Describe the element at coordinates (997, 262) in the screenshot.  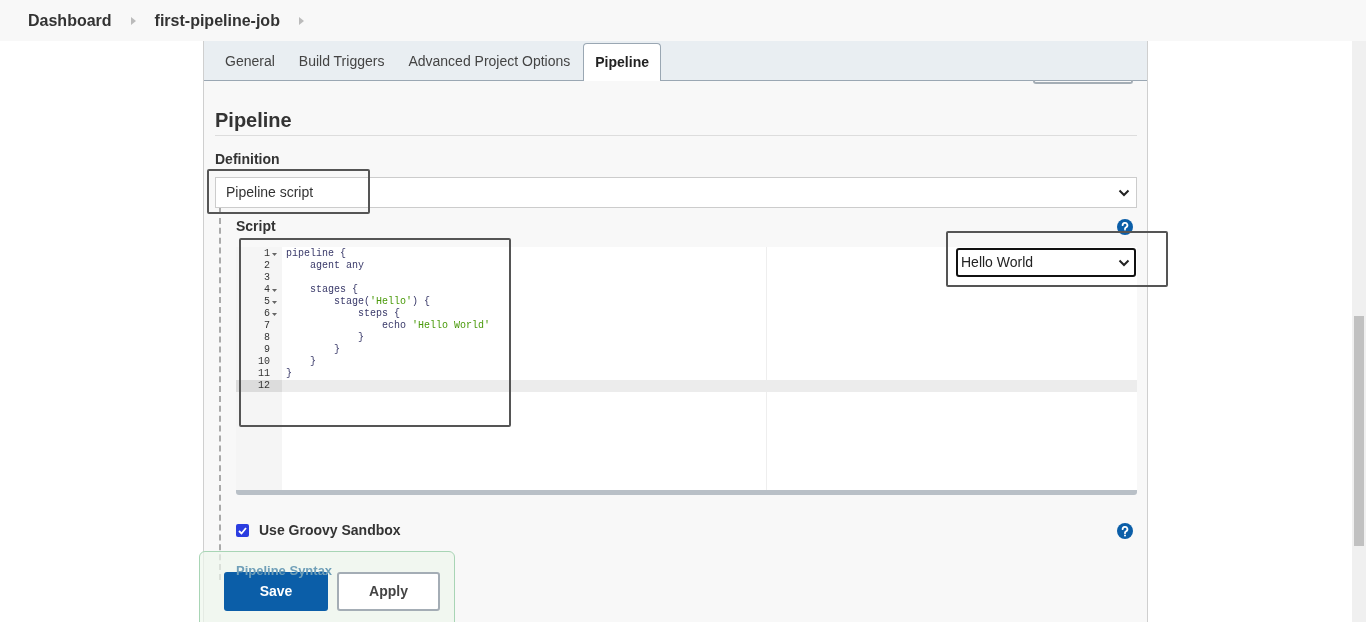
I see `select-value: Hello World` at that location.